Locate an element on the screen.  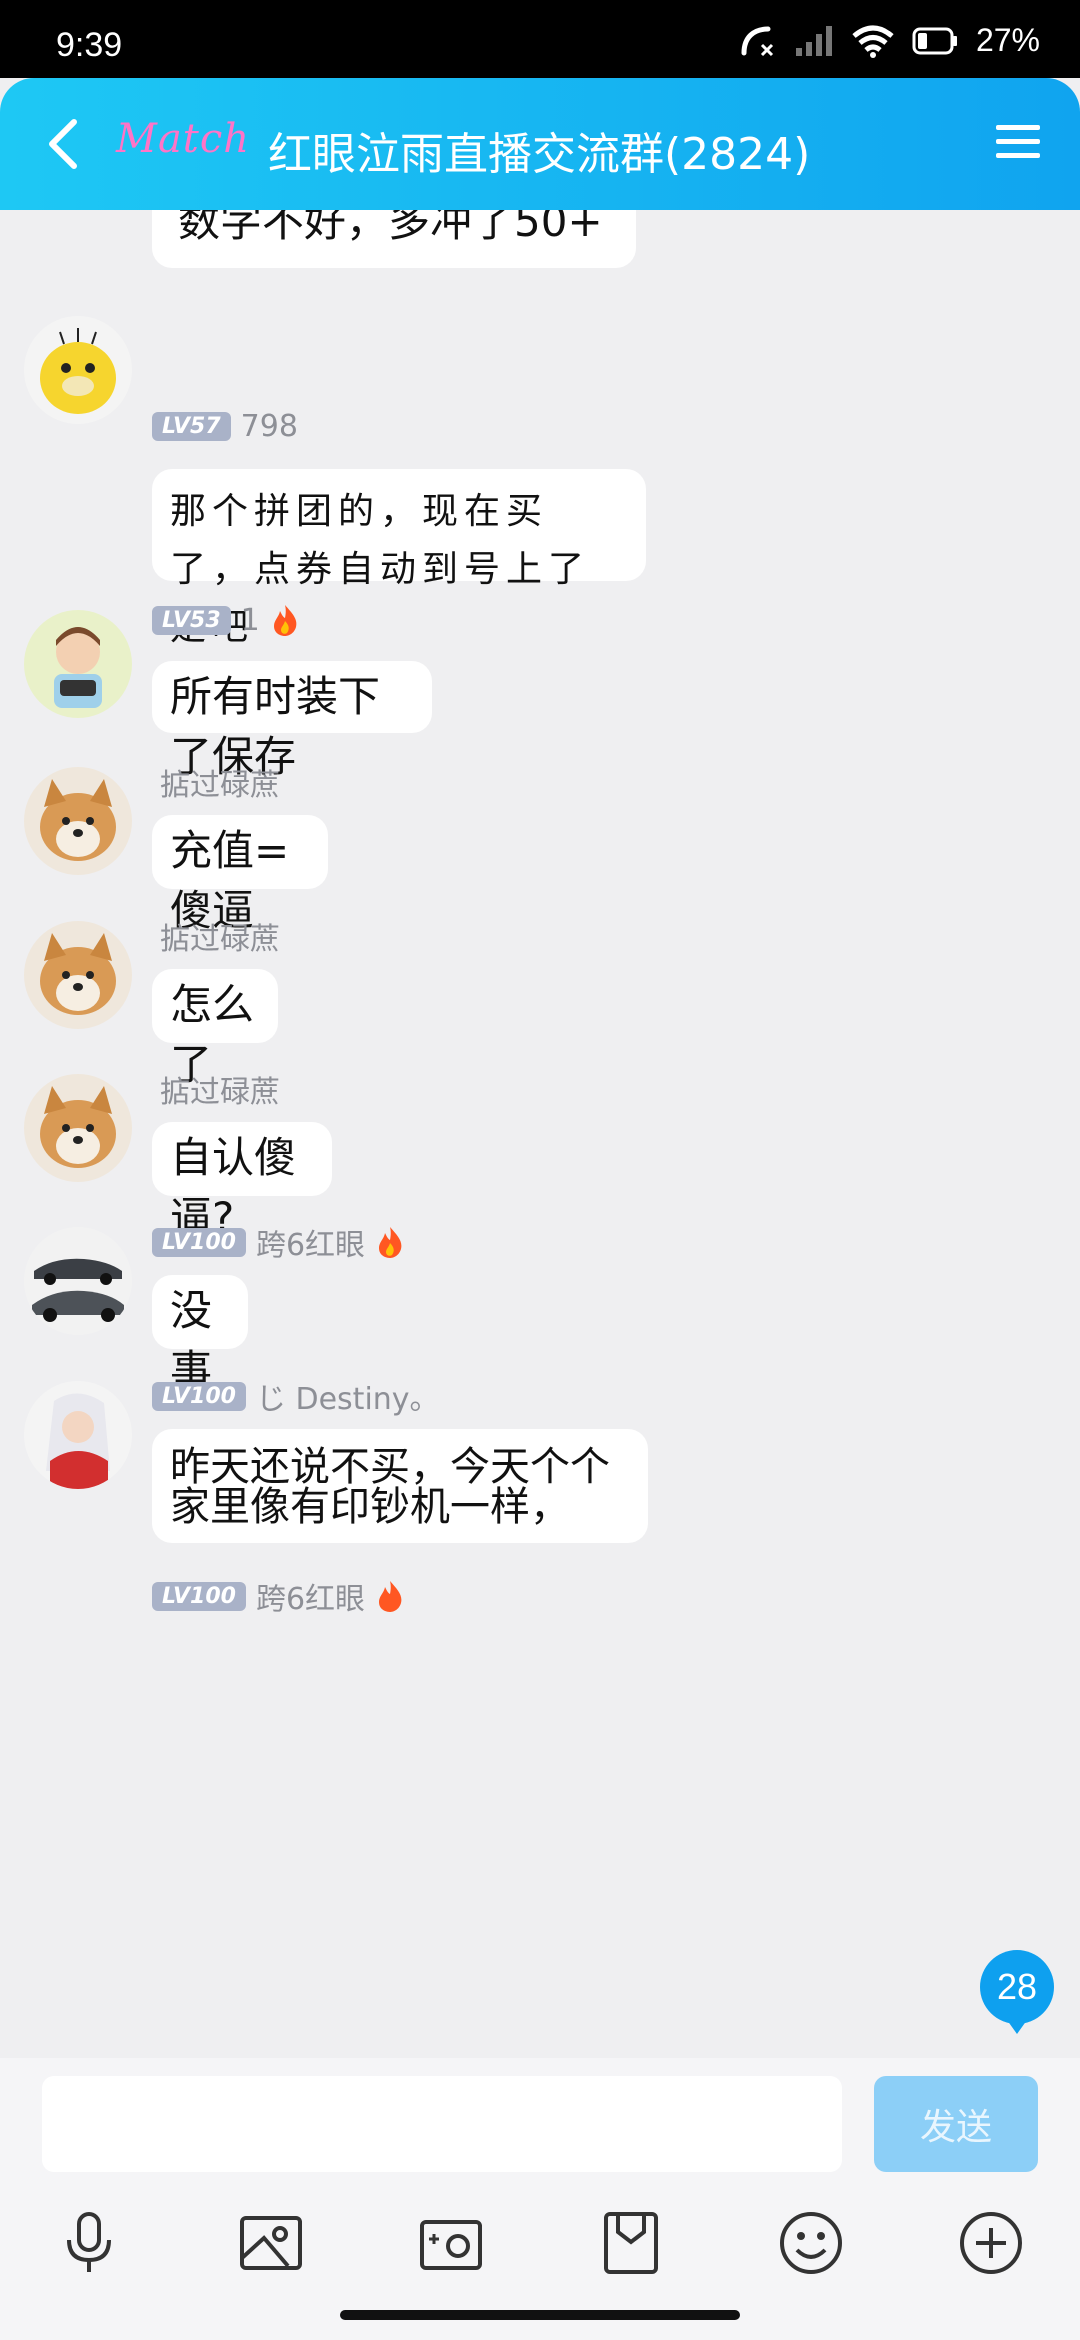
level-badge: LV53 is located at coordinates (191, 620).